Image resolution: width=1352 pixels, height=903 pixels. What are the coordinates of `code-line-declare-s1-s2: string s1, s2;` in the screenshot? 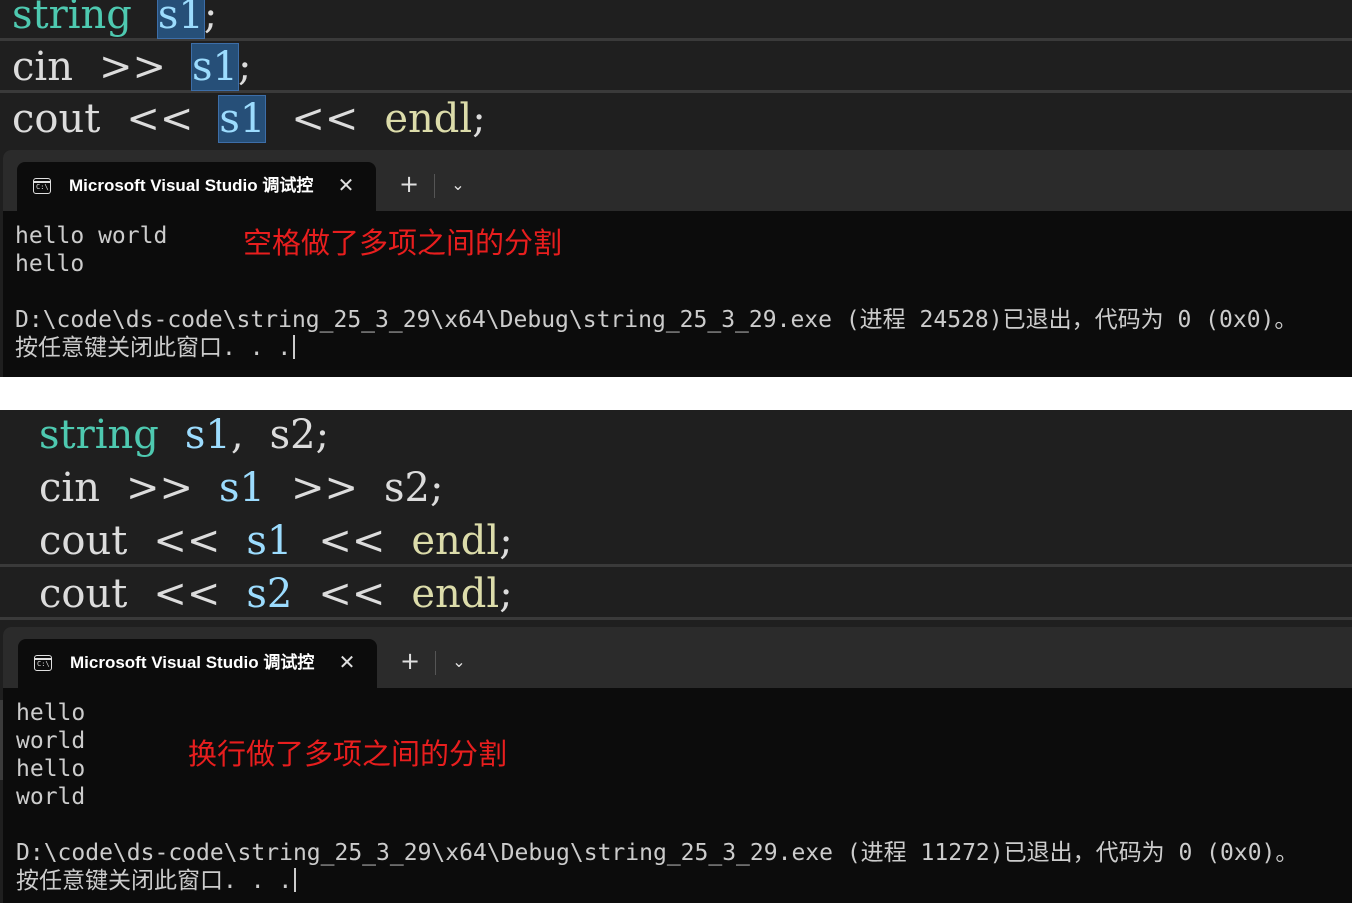 It's located at (676, 436).